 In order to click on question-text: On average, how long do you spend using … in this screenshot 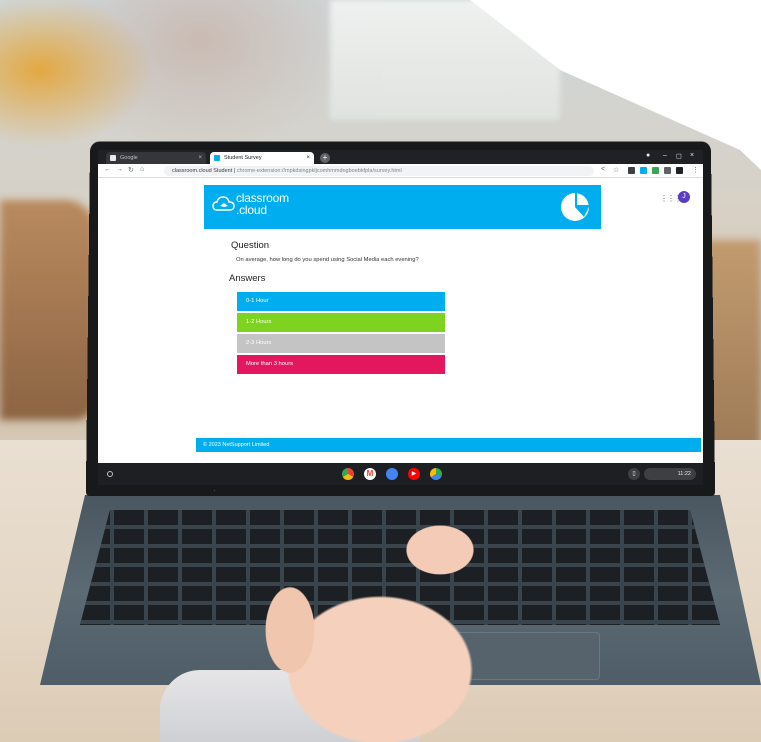, I will do `click(327, 260)`.